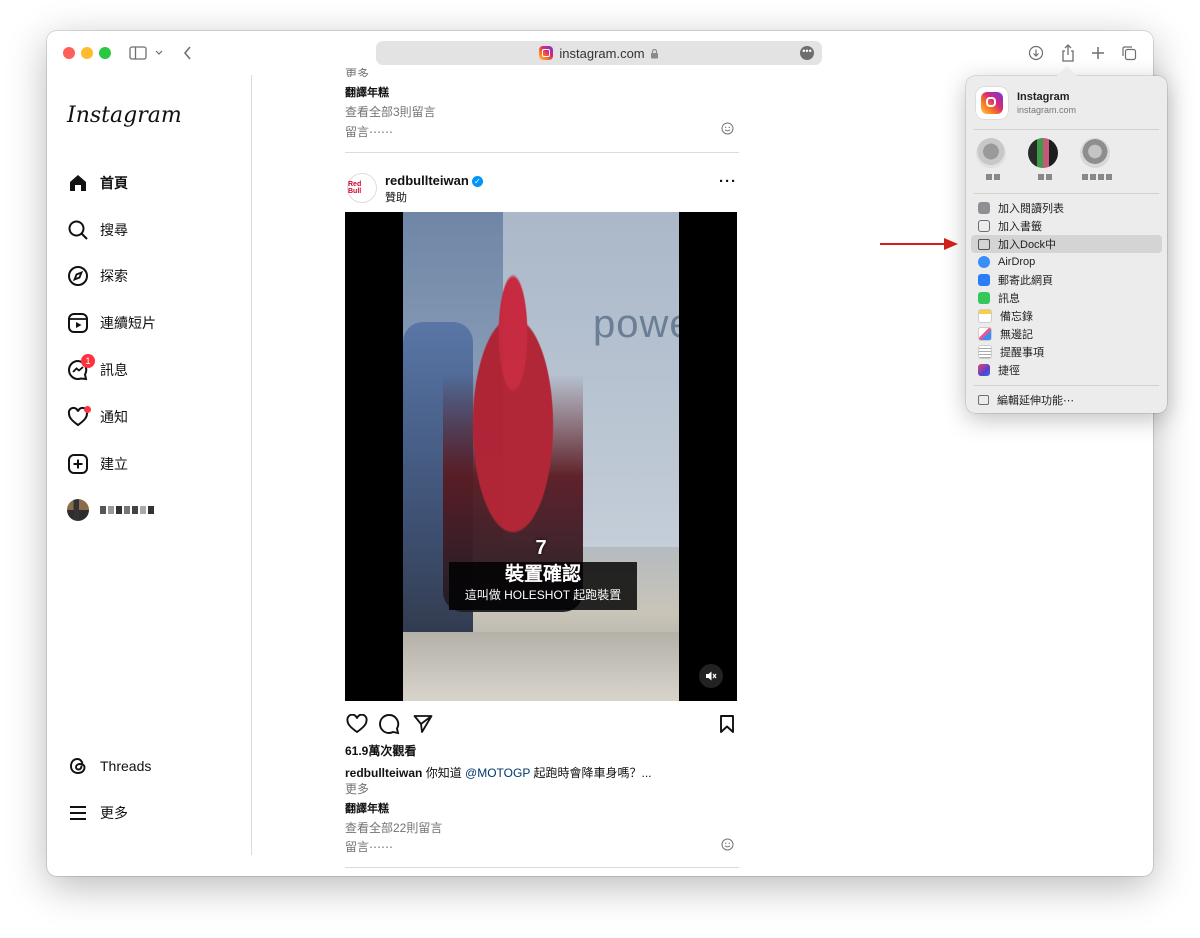  What do you see at coordinates (654, 53) in the screenshot?
I see `lock-icon` at bounding box center [654, 53].